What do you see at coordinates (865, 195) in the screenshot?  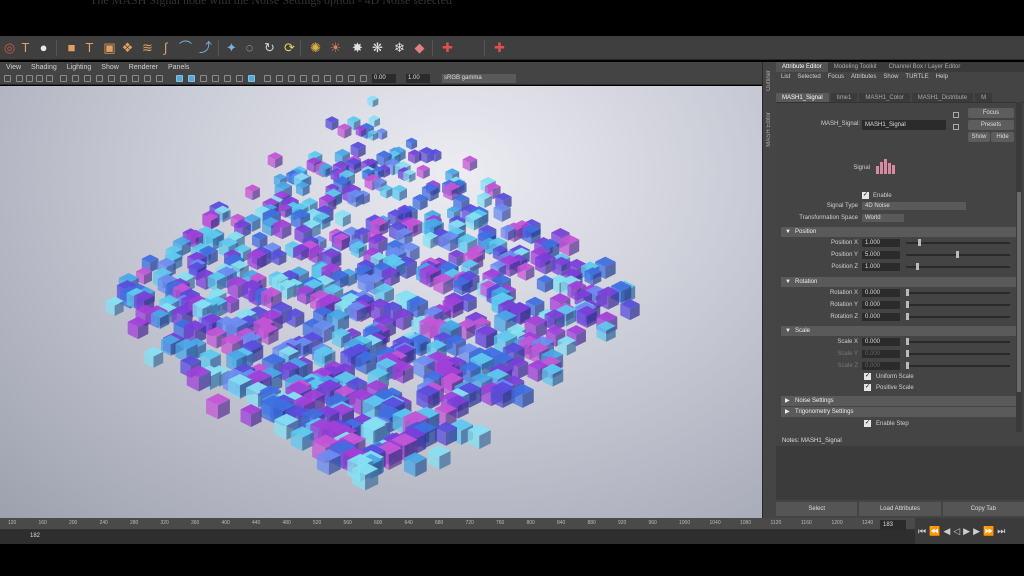 I see `enable-checkbox: ✓` at bounding box center [865, 195].